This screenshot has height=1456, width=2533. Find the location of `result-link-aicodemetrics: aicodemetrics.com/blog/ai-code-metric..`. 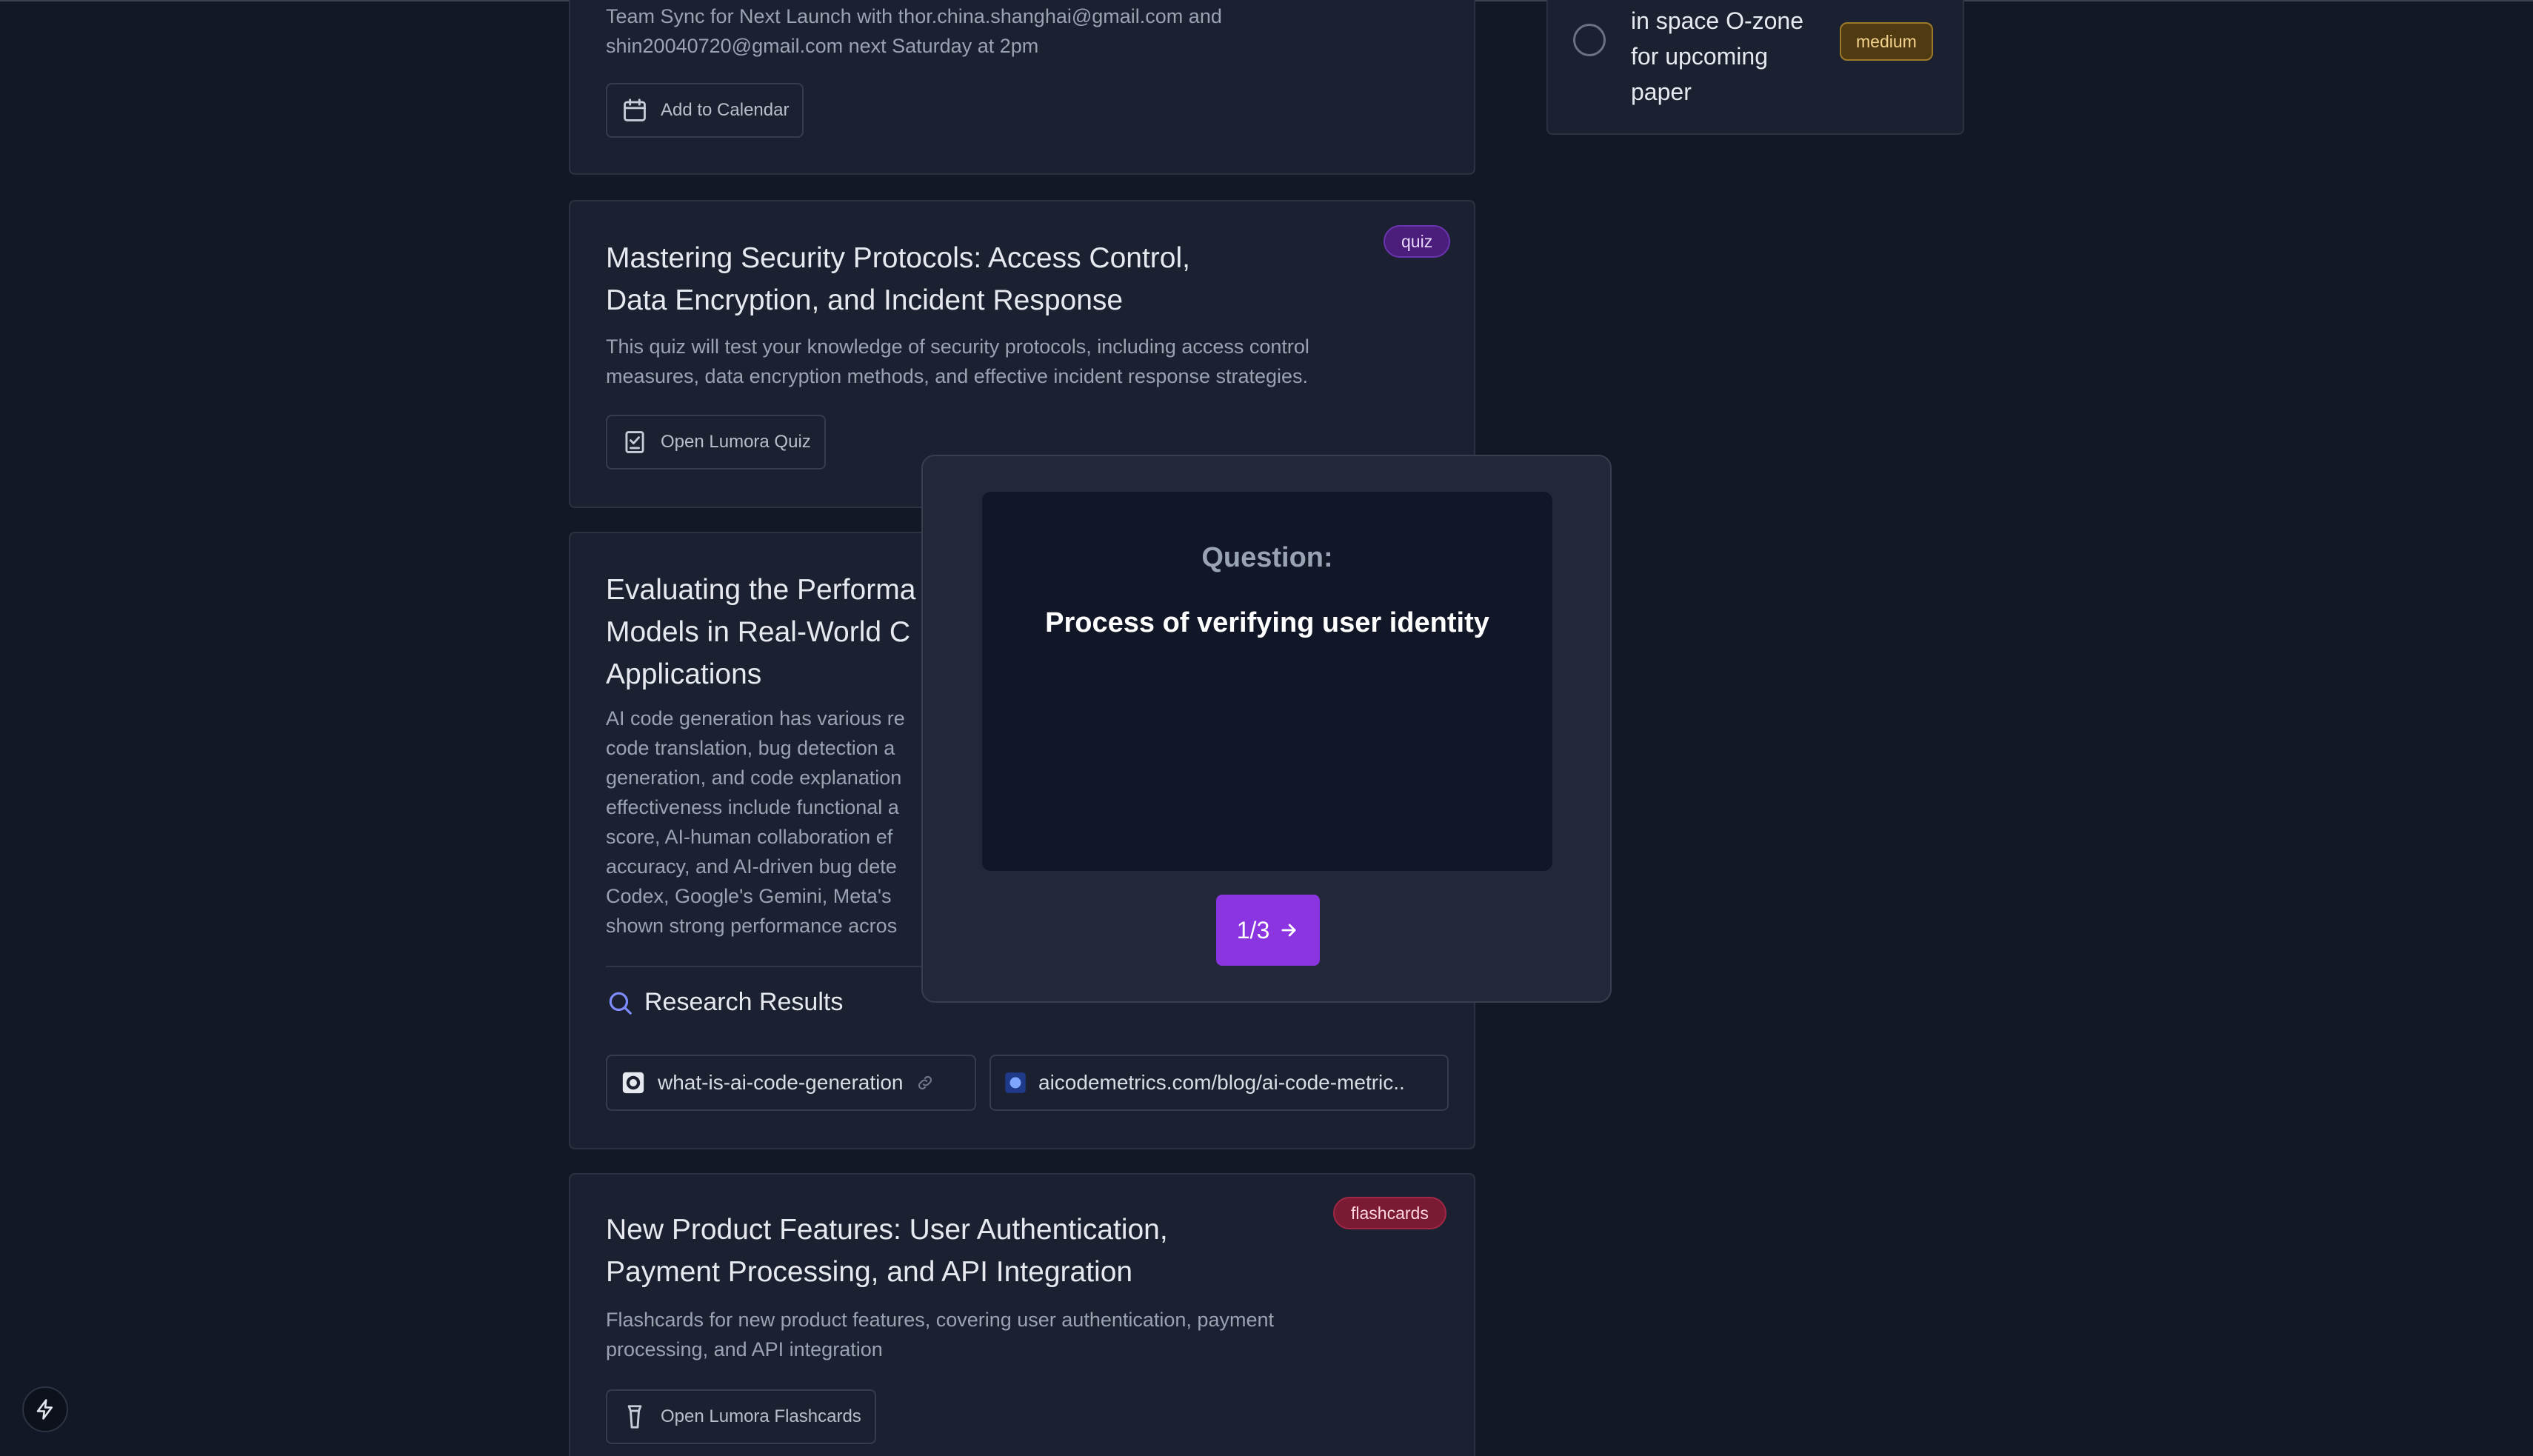

result-link-aicodemetrics: aicodemetrics.com/blog/ai-code-metric.. is located at coordinates (1219, 1083).